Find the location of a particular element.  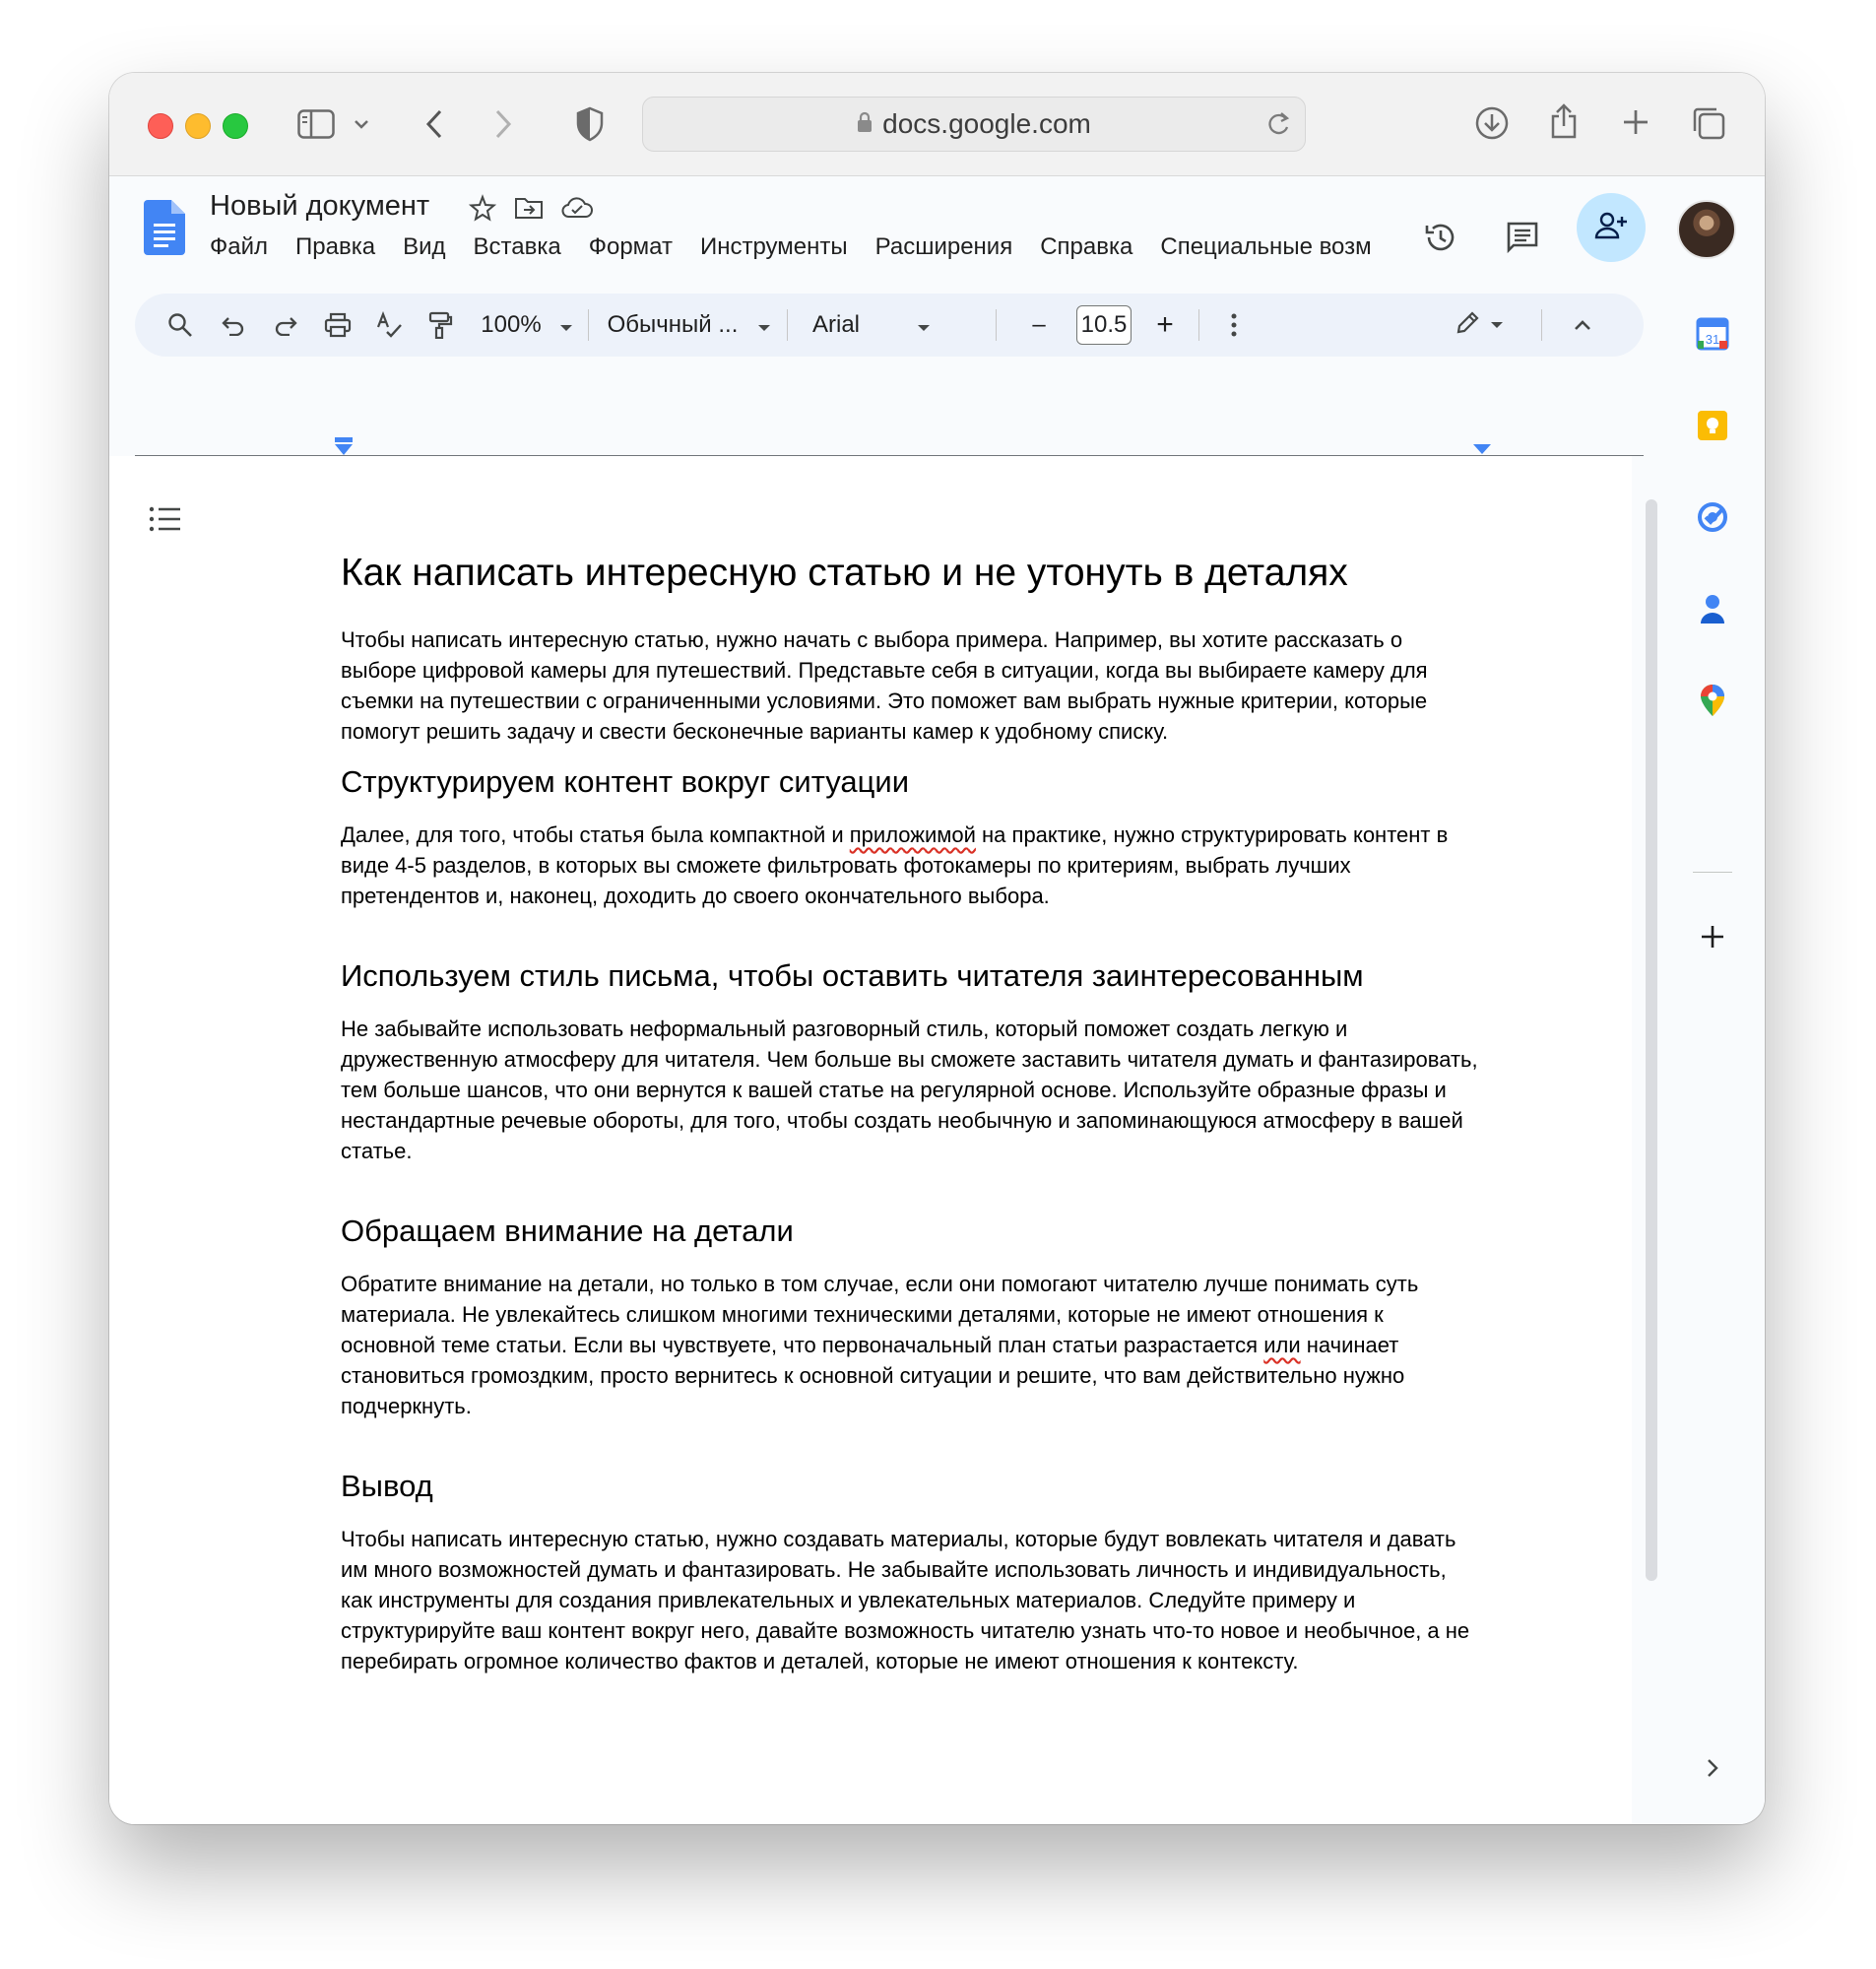

menu-format: Формат is located at coordinates (631, 247).